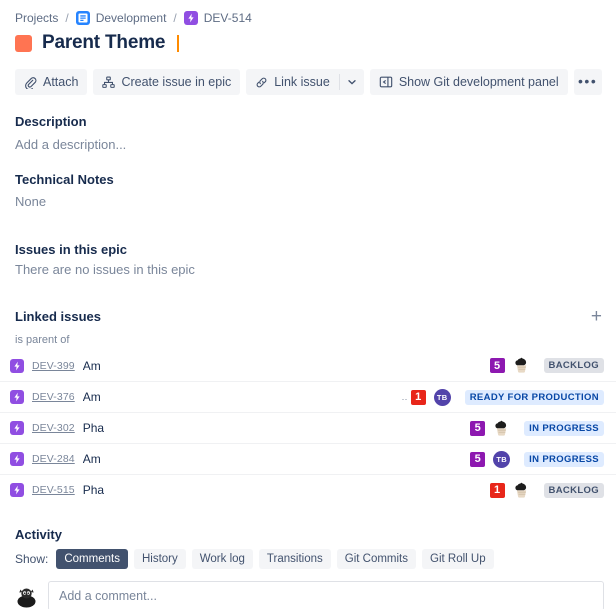 The image size is (616, 609). Describe the element at coordinates (178, 43) in the screenshot. I see `title-edit-caret` at that location.